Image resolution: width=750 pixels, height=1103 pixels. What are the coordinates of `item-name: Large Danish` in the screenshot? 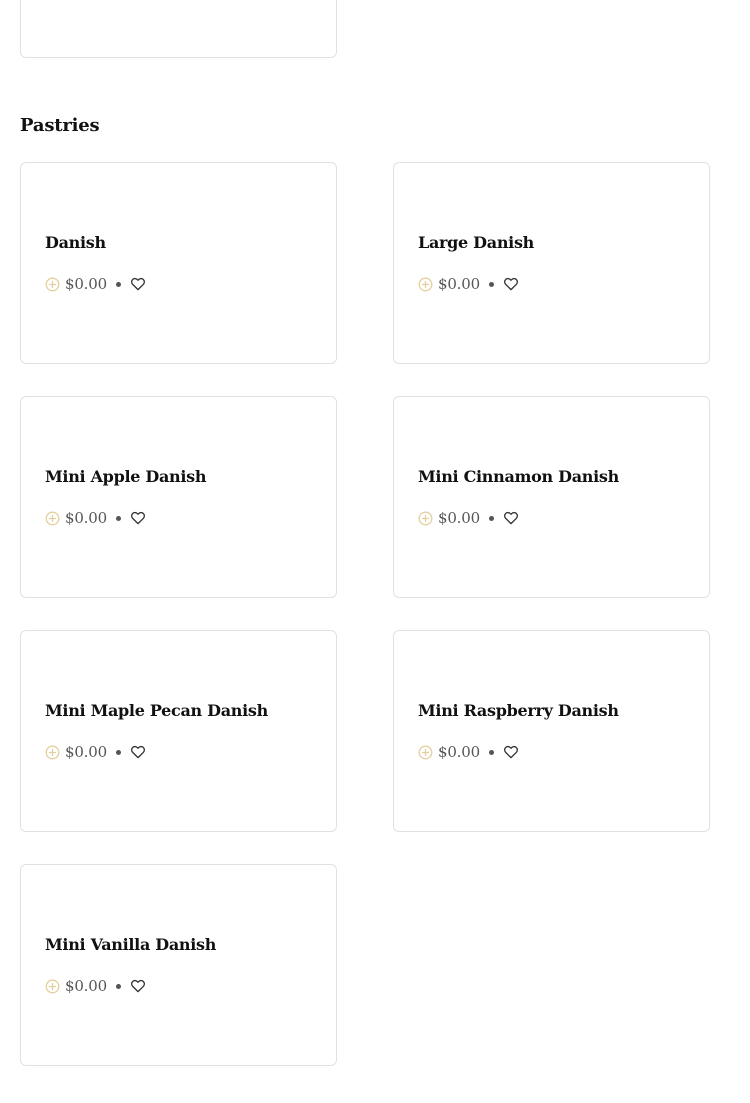 It's located at (476, 242).